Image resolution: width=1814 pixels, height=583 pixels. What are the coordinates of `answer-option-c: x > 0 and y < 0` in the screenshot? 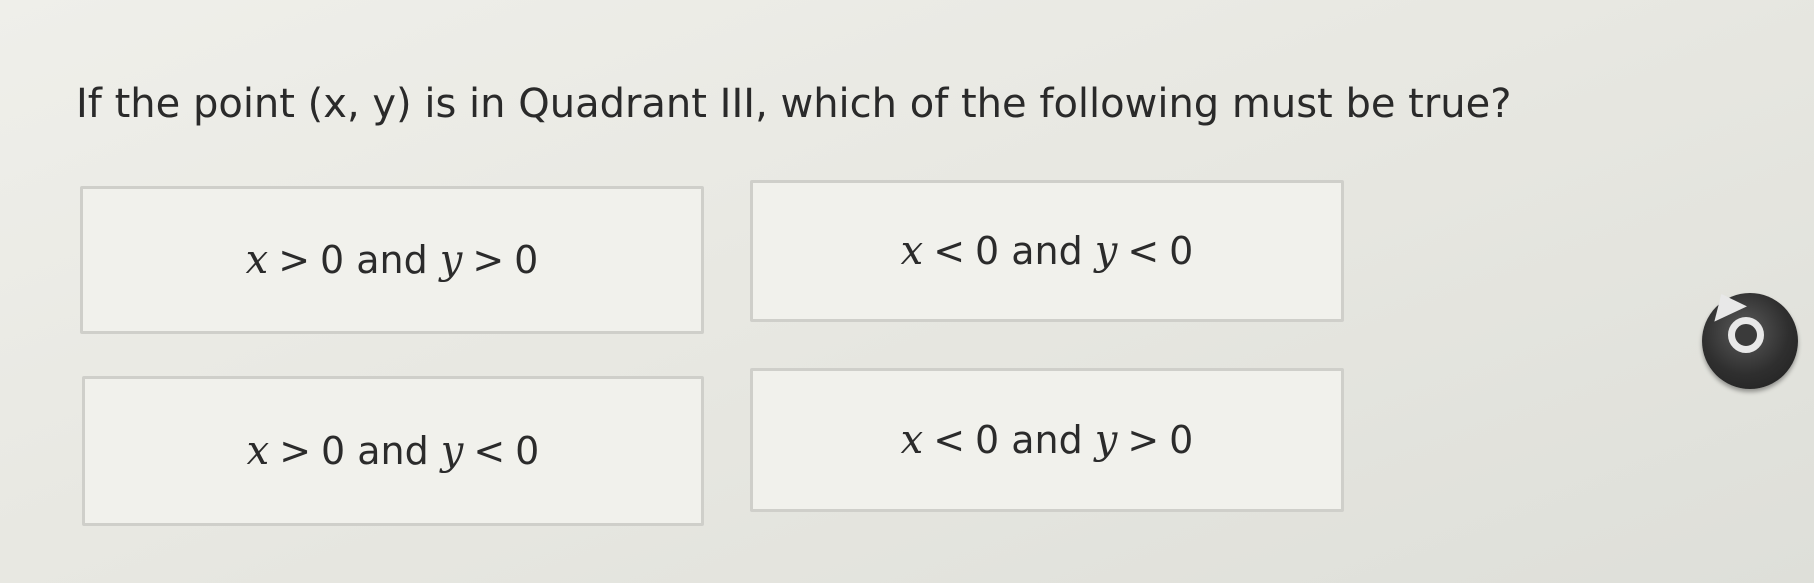 It's located at (393, 451).